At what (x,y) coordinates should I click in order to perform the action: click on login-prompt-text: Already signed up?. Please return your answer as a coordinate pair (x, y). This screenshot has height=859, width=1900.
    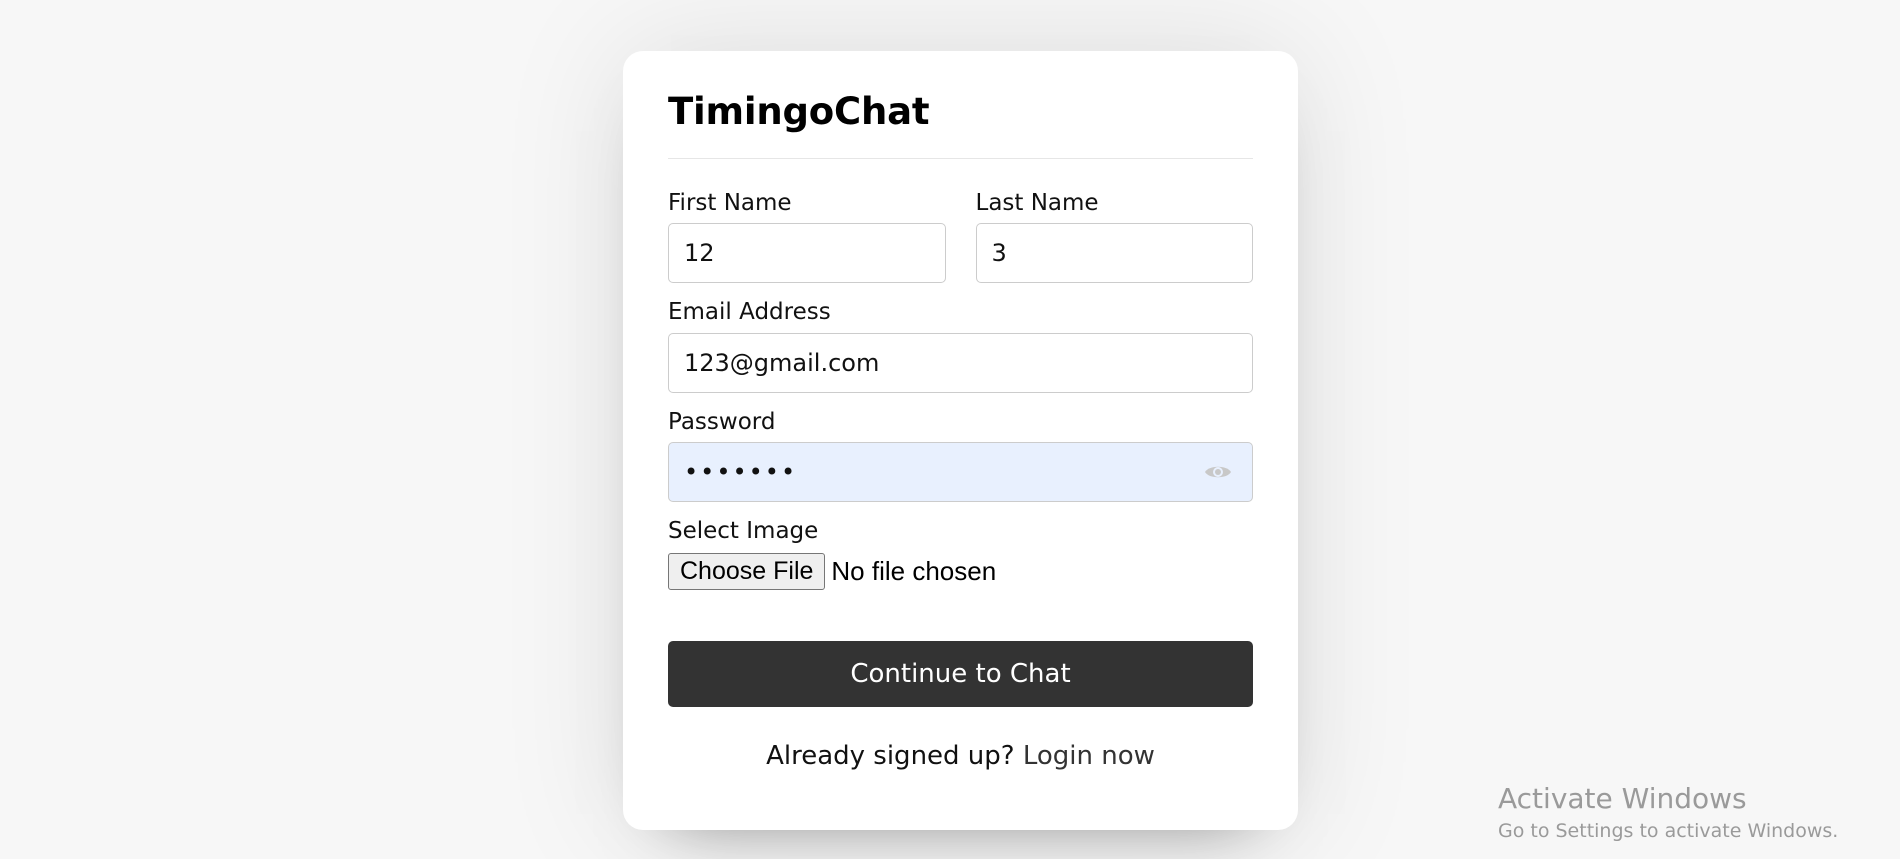
    Looking at the image, I should click on (890, 756).